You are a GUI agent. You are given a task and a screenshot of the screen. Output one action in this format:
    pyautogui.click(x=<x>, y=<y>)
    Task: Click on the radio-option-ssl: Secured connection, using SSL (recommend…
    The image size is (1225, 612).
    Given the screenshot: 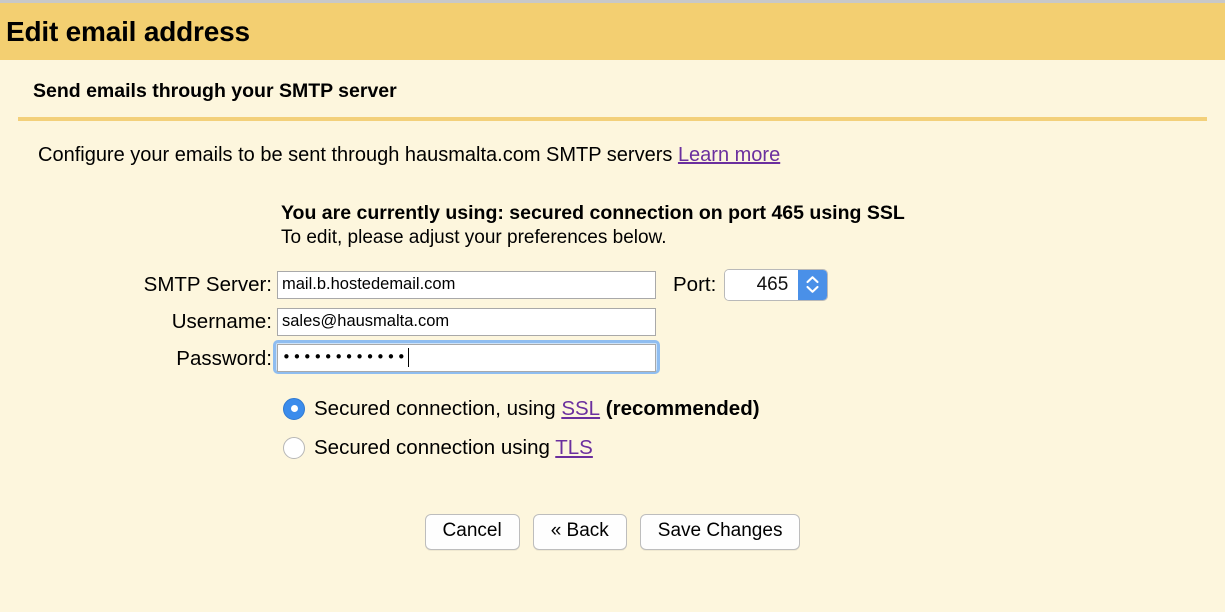 What is the action you would take?
    pyautogui.click(x=754, y=408)
    